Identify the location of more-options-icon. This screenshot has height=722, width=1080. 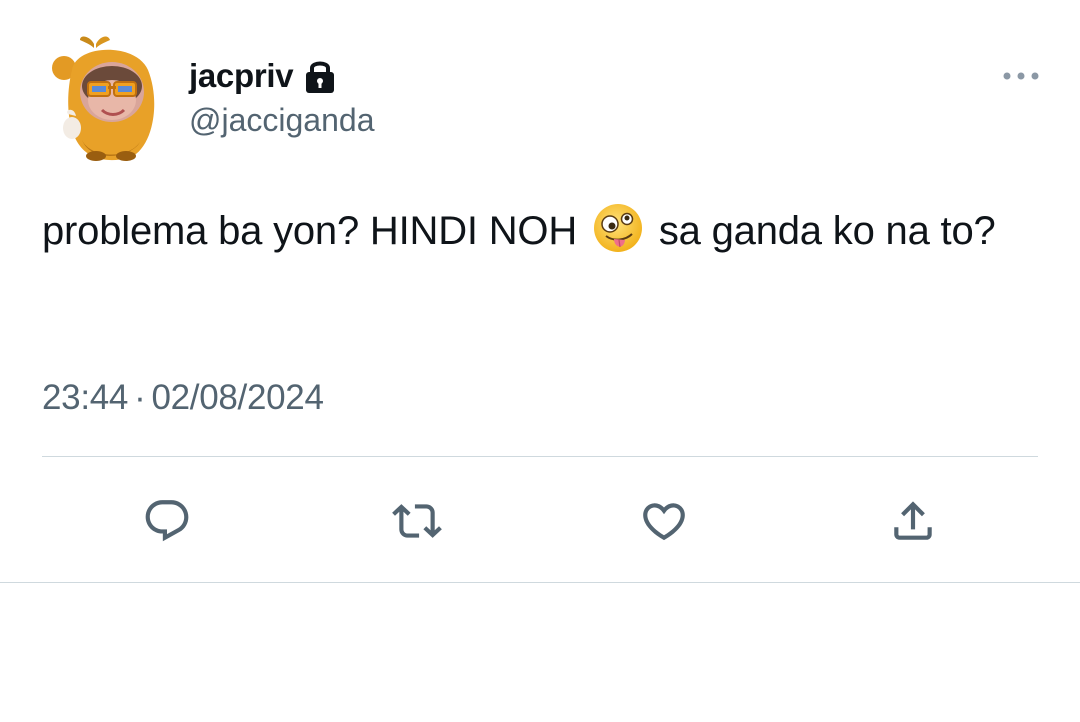
(1021, 76).